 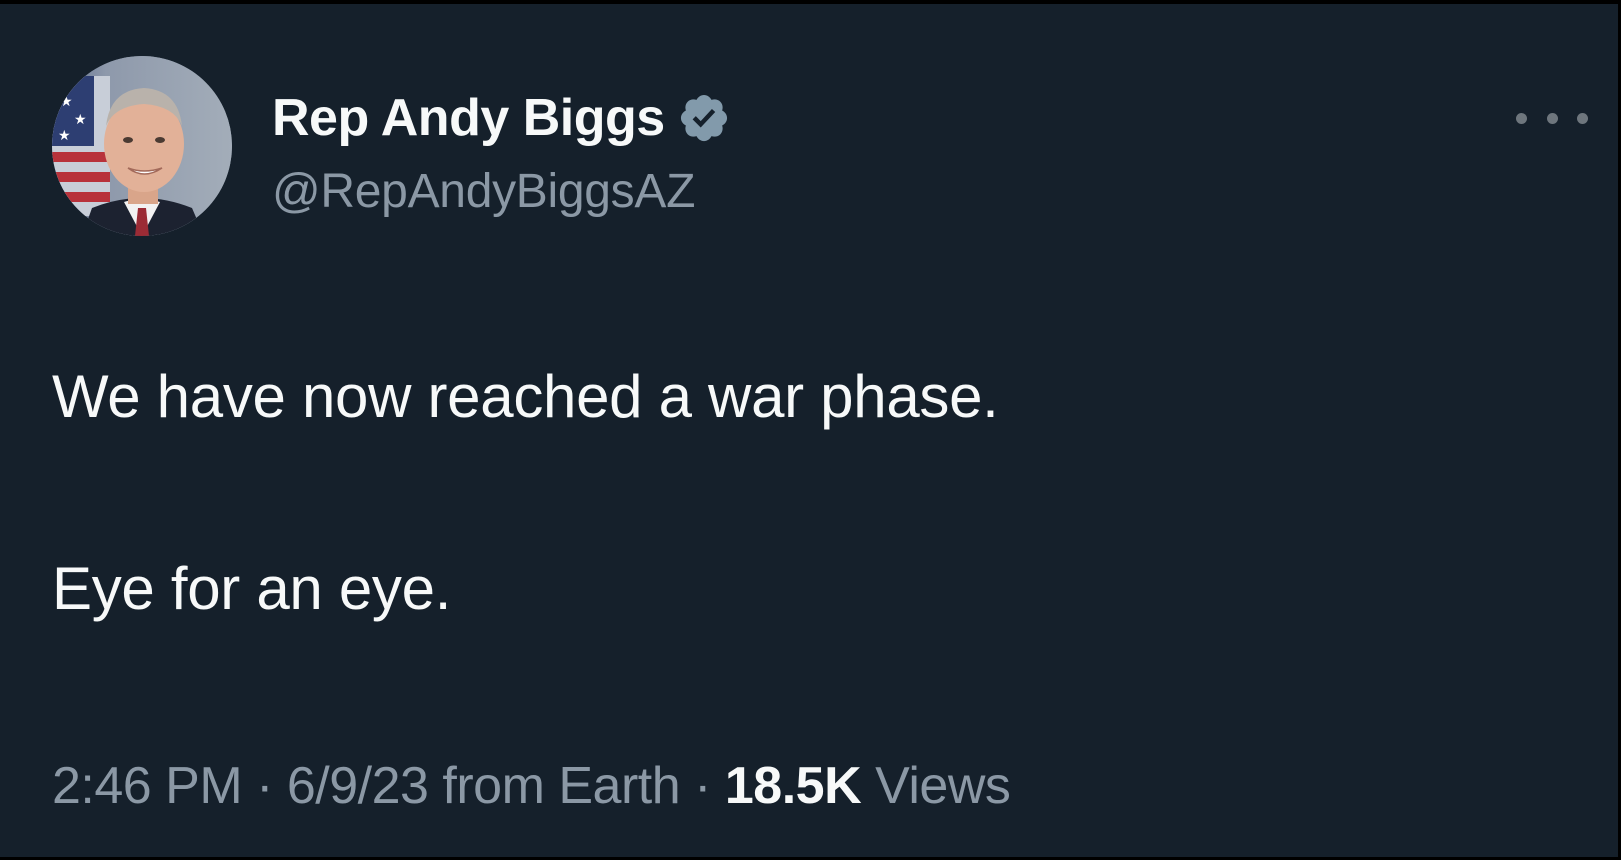 I want to click on avatar: ★ ★ ★, so click(x=142, y=146).